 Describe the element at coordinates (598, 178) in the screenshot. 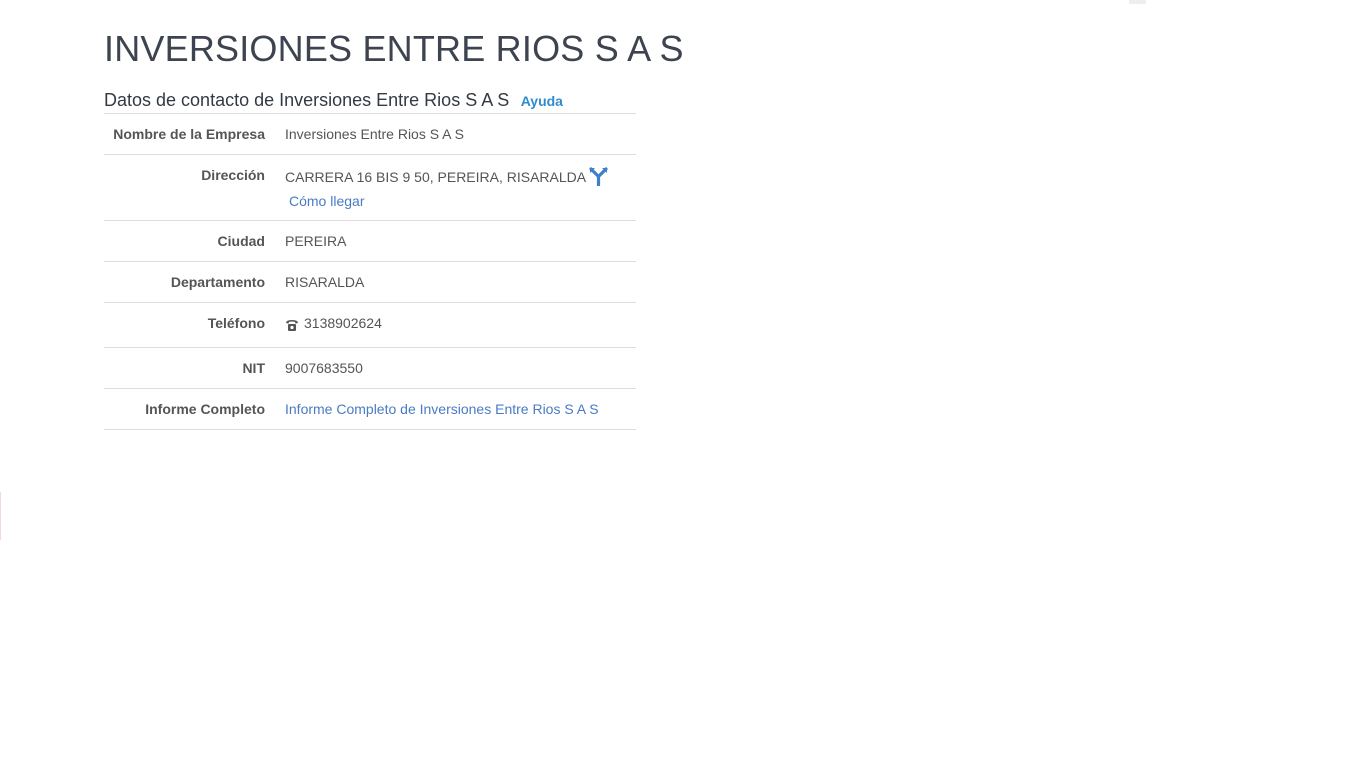

I see `route-icon` at that location.